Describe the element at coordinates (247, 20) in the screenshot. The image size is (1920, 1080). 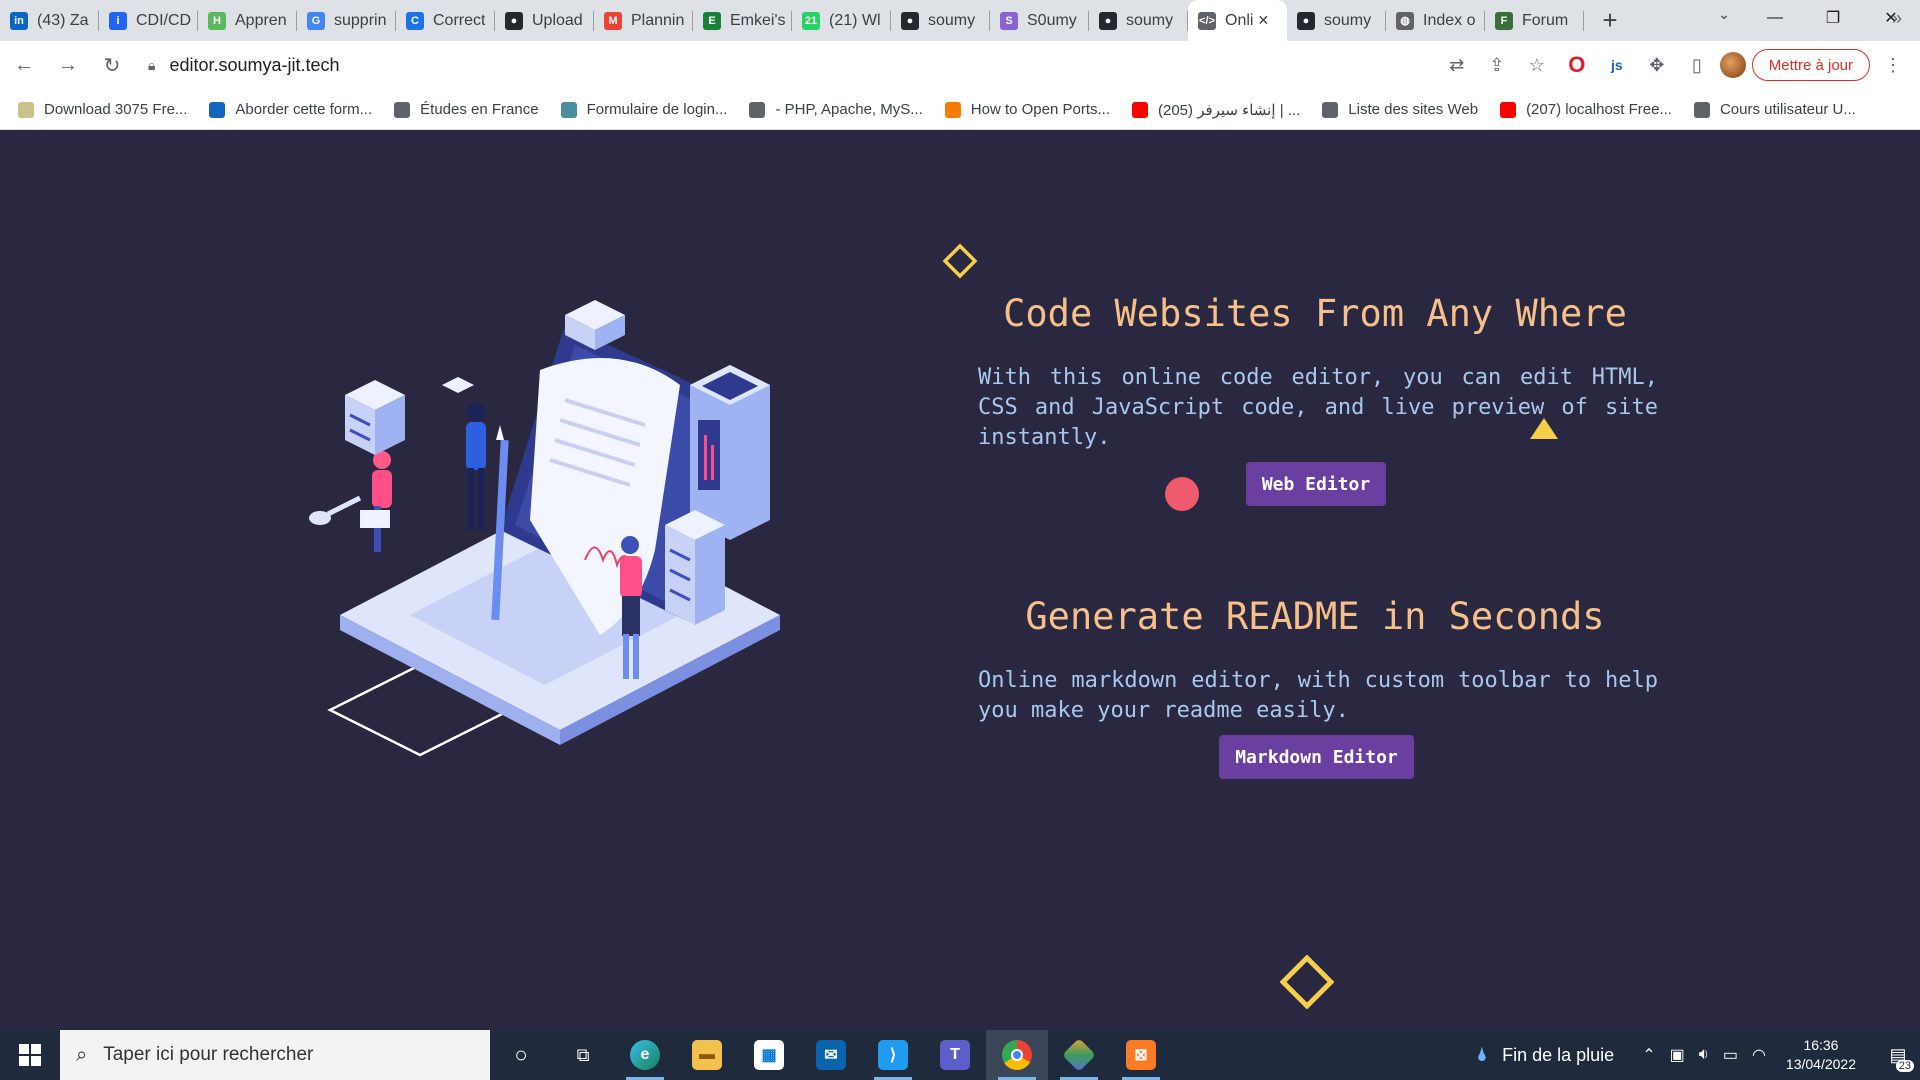
I see `tab: H Appren` at that location.